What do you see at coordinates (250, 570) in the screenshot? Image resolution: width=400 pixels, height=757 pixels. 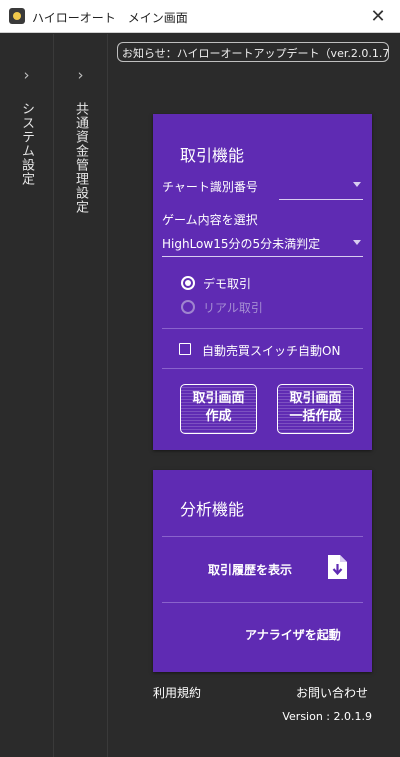 I see `show-trade-history-label: 取引履歴を表示` at bounding box center [250, 570].